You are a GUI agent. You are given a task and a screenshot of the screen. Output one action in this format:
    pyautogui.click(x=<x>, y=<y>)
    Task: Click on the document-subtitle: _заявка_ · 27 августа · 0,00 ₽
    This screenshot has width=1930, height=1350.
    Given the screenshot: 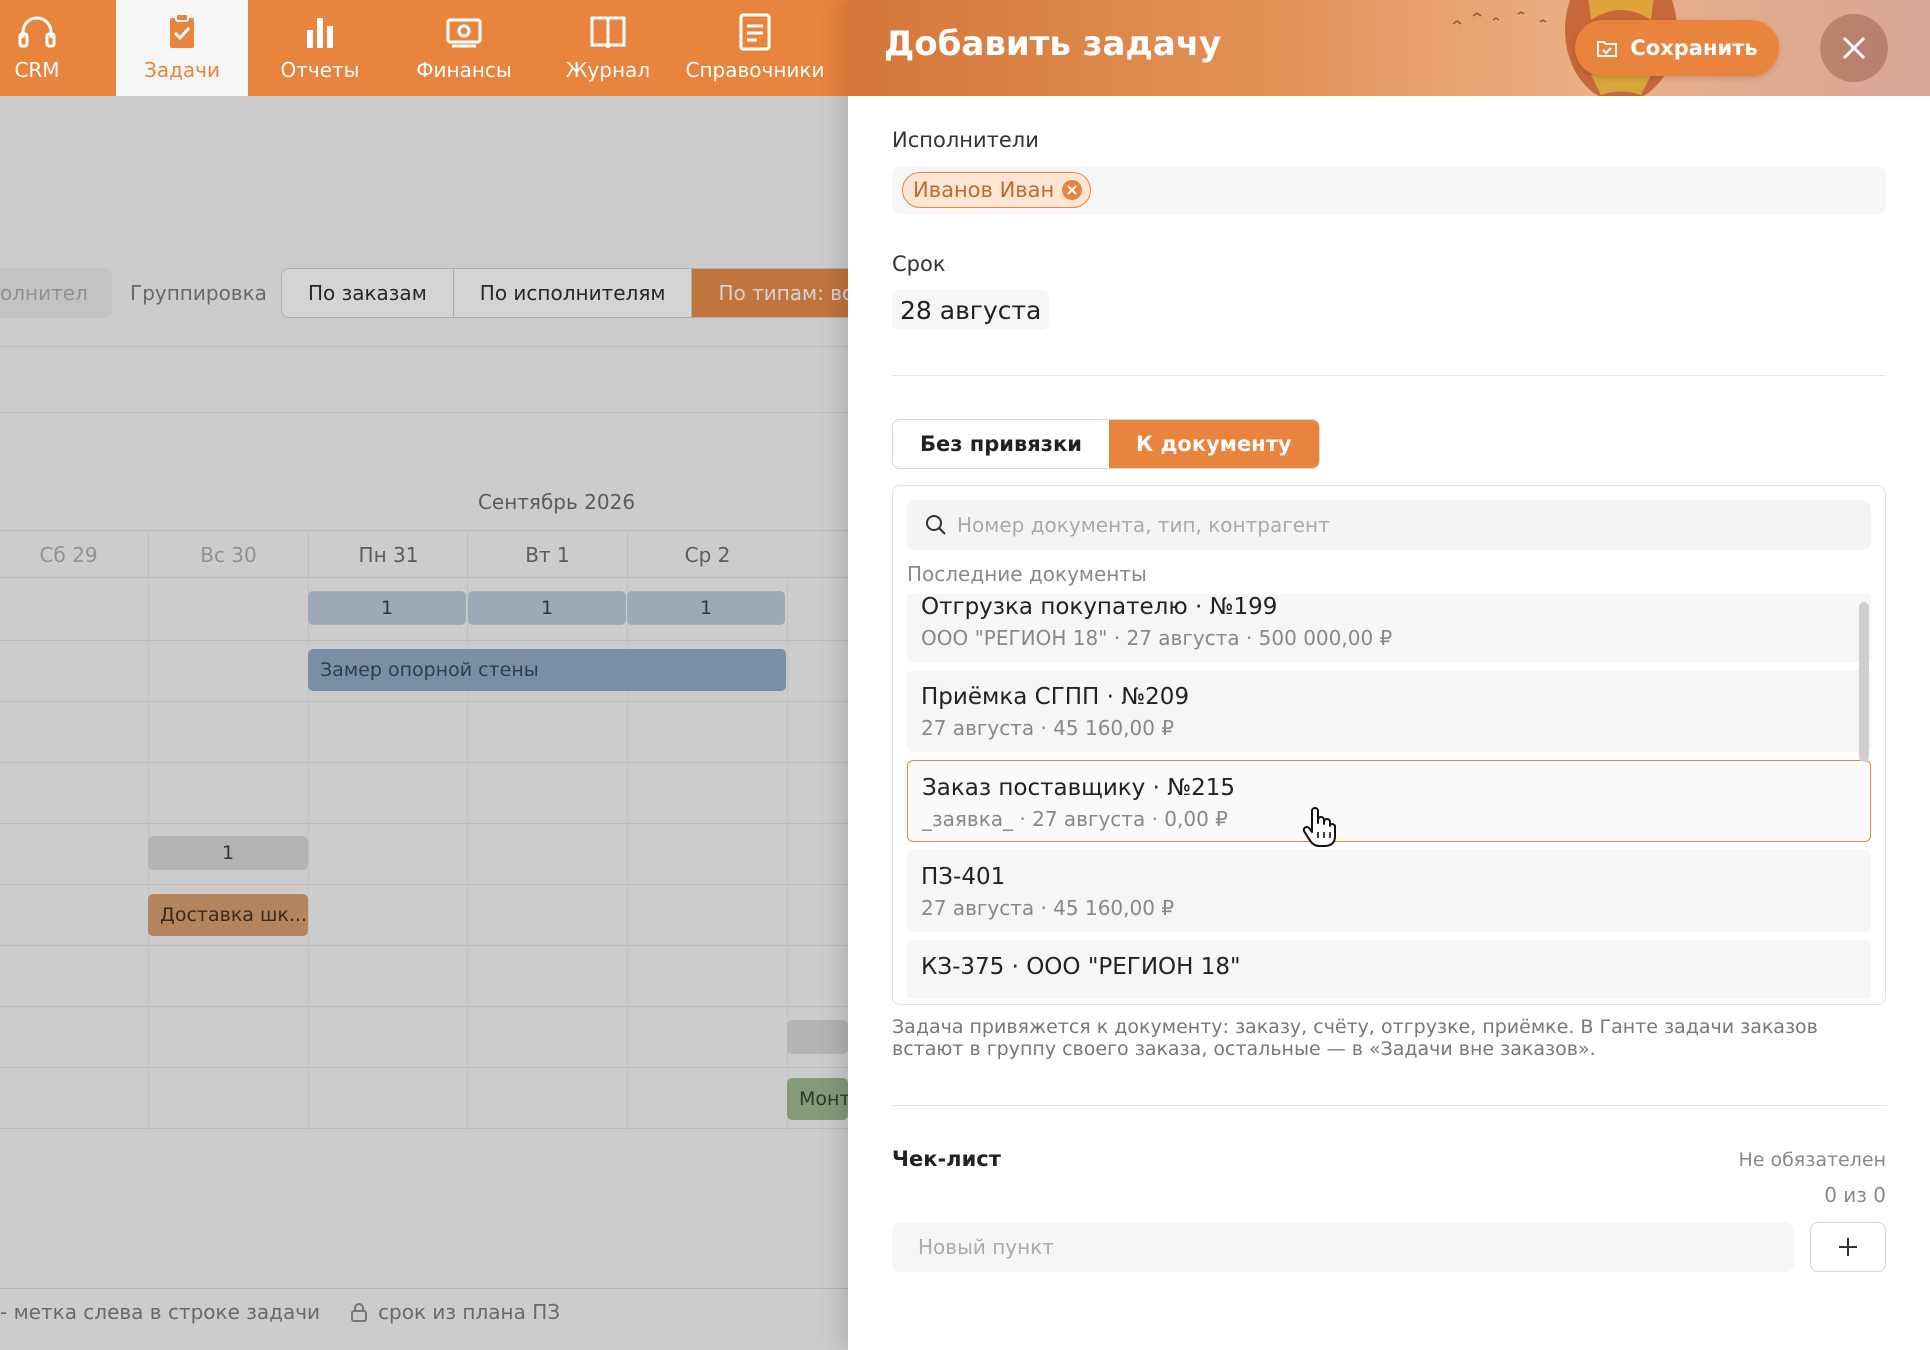 What is the action you would take?
    pyautogui.click(x=1075, y=819)
    